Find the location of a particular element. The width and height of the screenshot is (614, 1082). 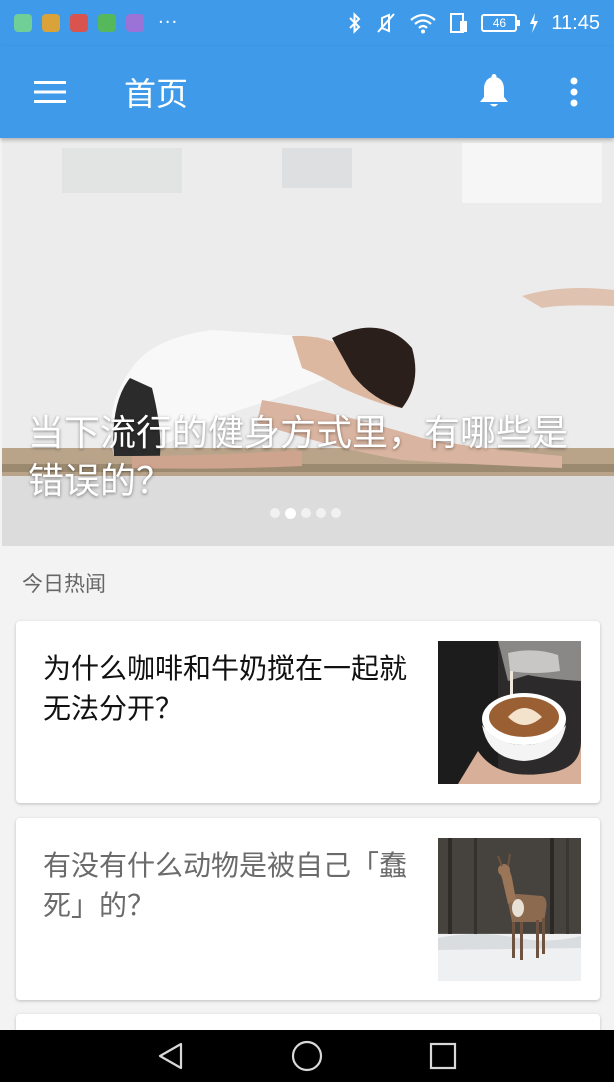

carousel-indicator is located at coordinates (305, 513).